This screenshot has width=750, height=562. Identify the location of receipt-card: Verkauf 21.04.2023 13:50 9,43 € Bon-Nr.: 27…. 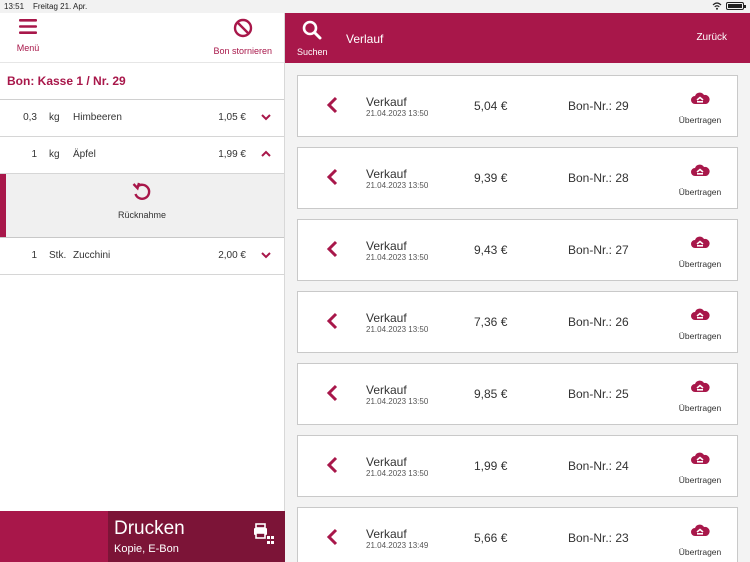
(517, 250).